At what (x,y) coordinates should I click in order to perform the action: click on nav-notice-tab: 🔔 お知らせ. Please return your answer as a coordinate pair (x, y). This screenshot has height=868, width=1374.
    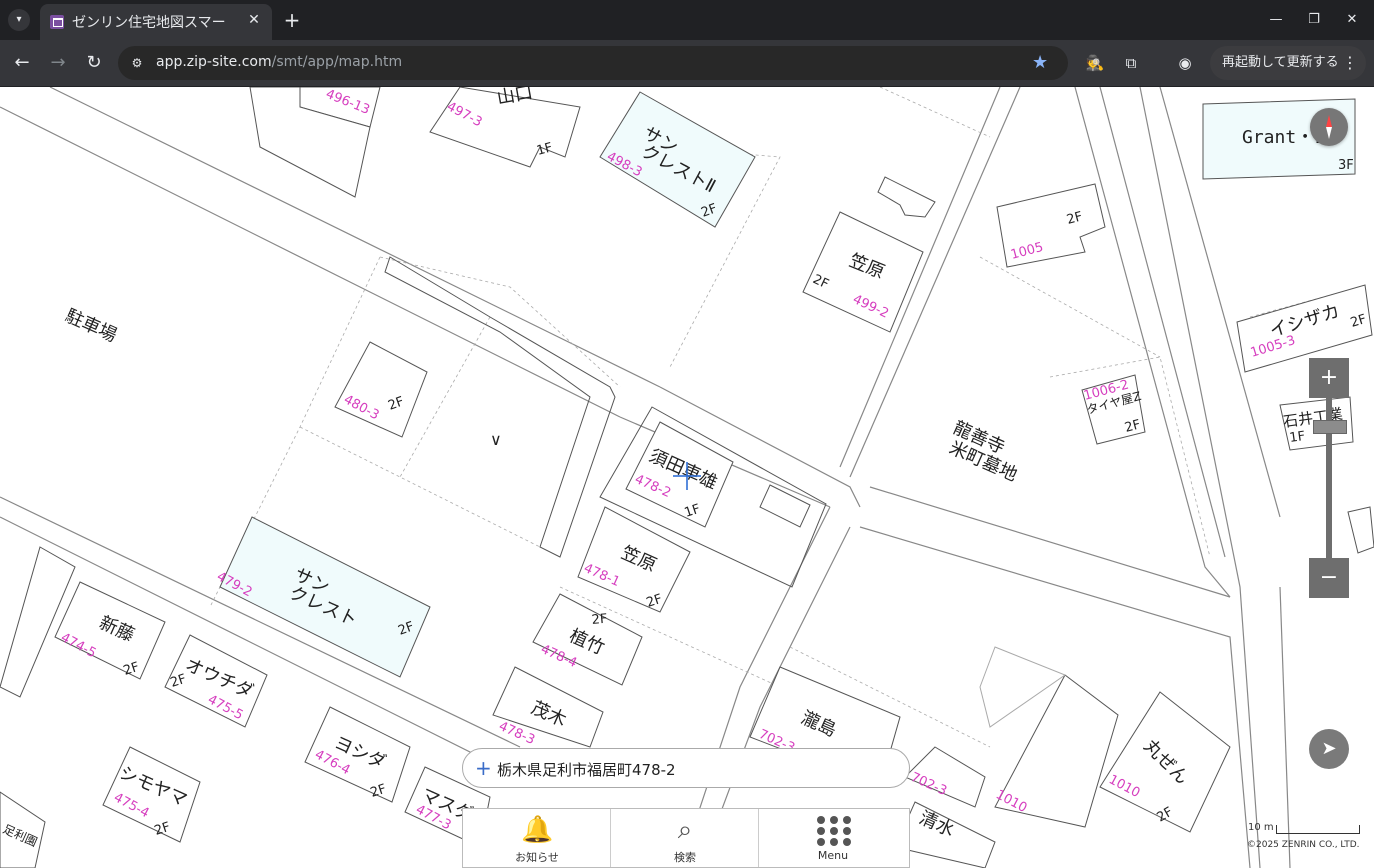
    Looking at the image, I should click on (537, 838).